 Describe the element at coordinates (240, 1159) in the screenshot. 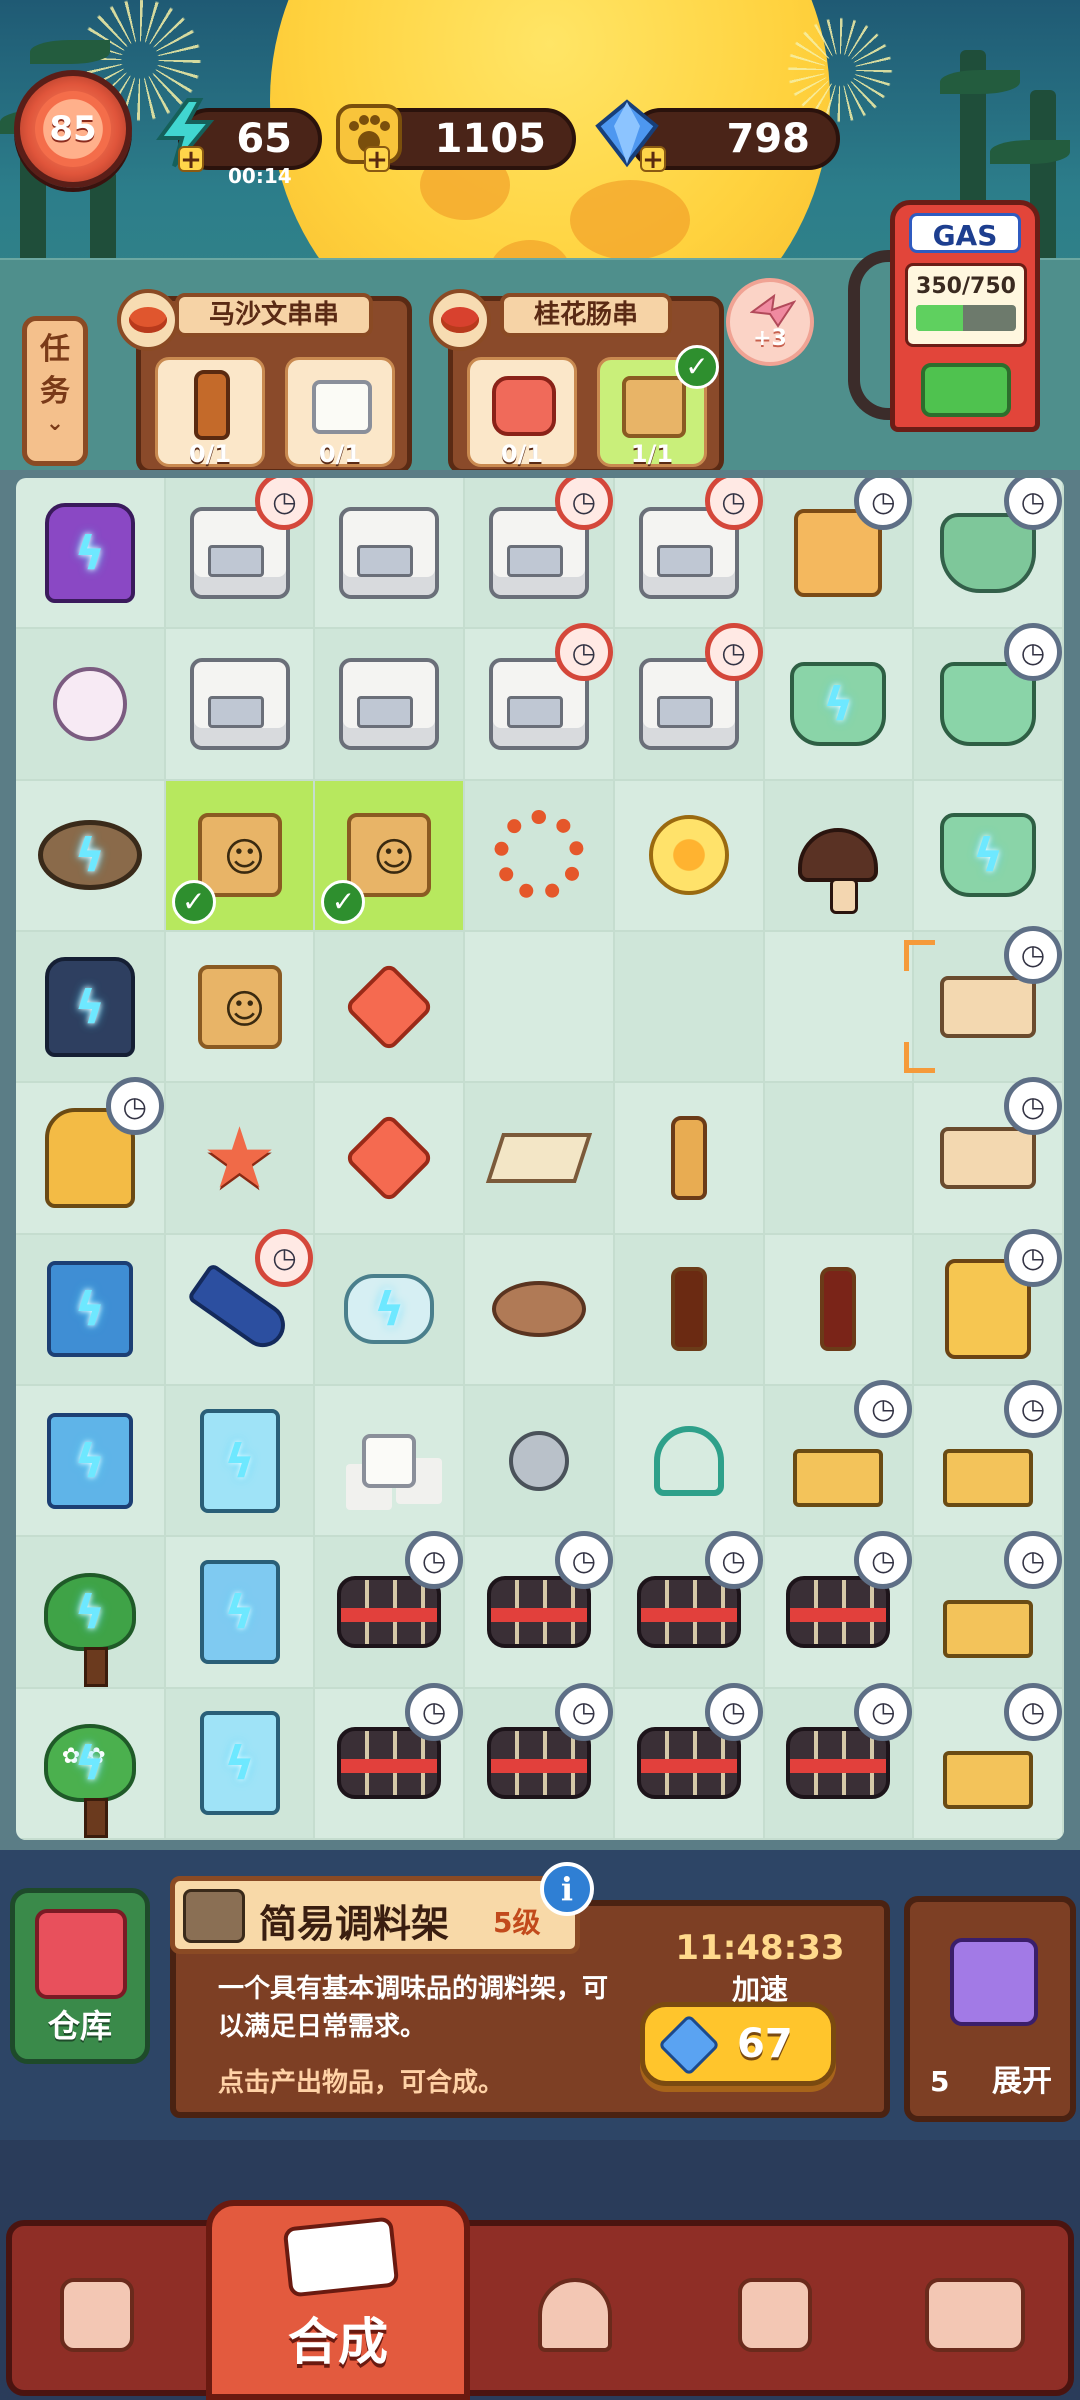

I see `board-cell: ★` at that location.